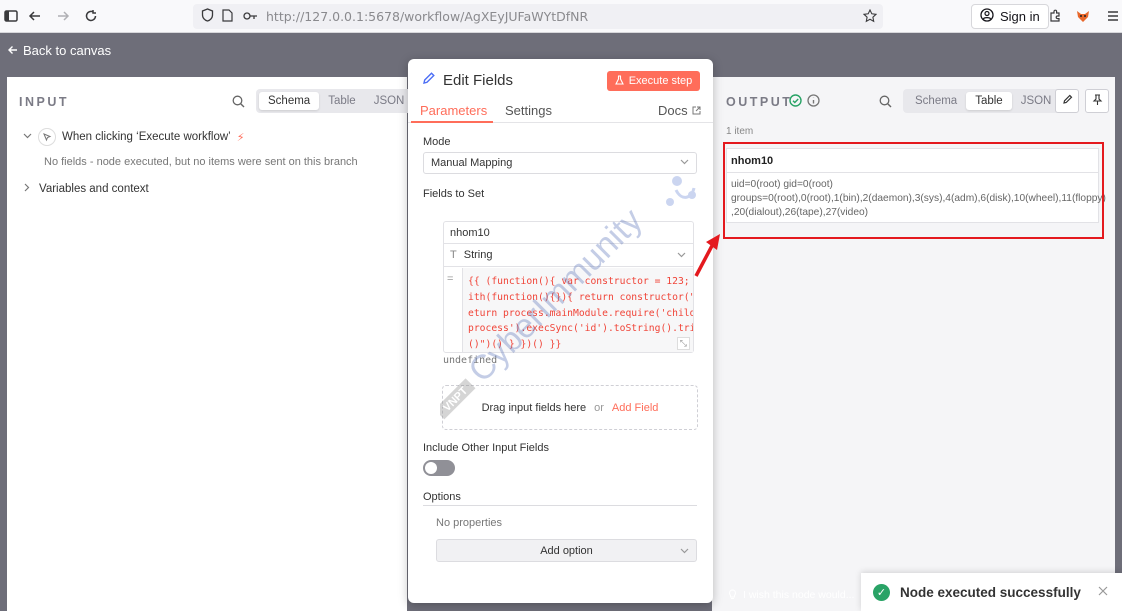  What do you see at coordinates (1020, 16) in the screenshot?
I see `sign-in-label: Sign in` at bounding box center [1020, 16].